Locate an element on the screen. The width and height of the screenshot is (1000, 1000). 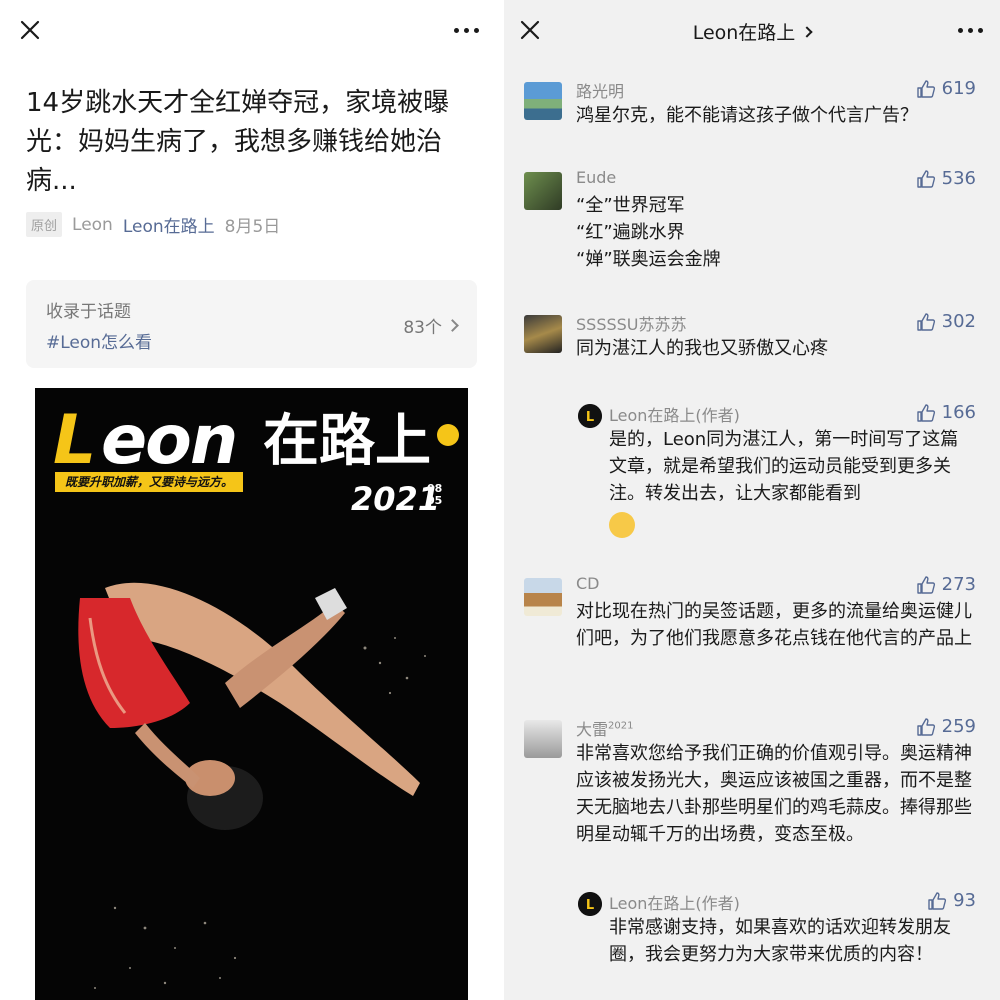
comment-line: “全”世界冠军 is located at coordinates (630, 205).